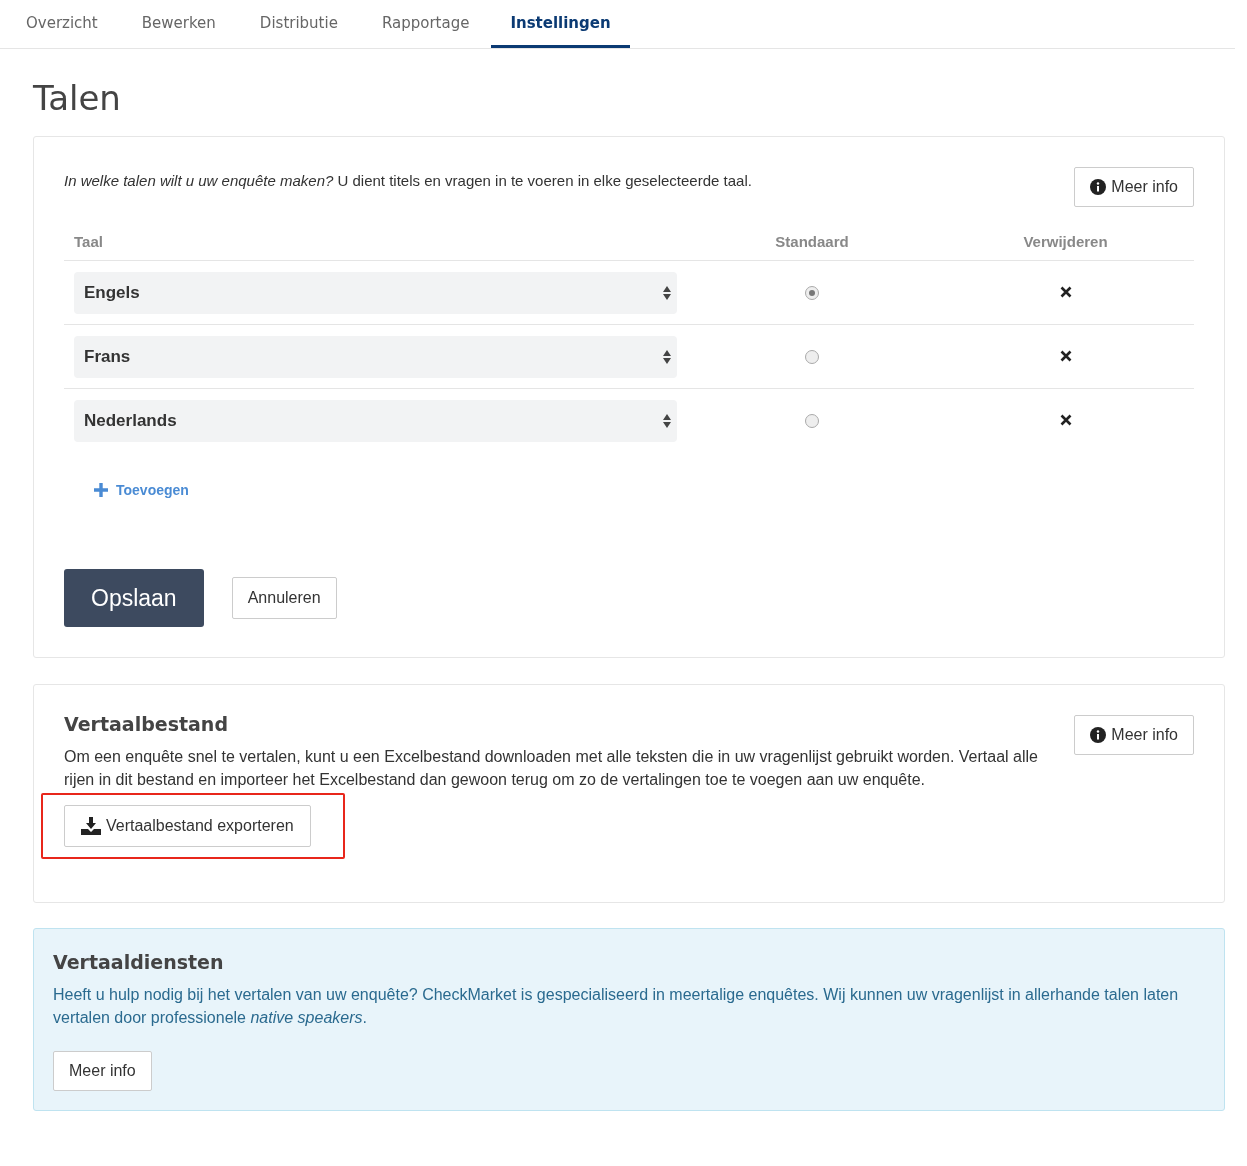  What do you see at coordinates (77, 98) in the screenshot?
I see `page-title: Talen` at bounding box center [77, 98].